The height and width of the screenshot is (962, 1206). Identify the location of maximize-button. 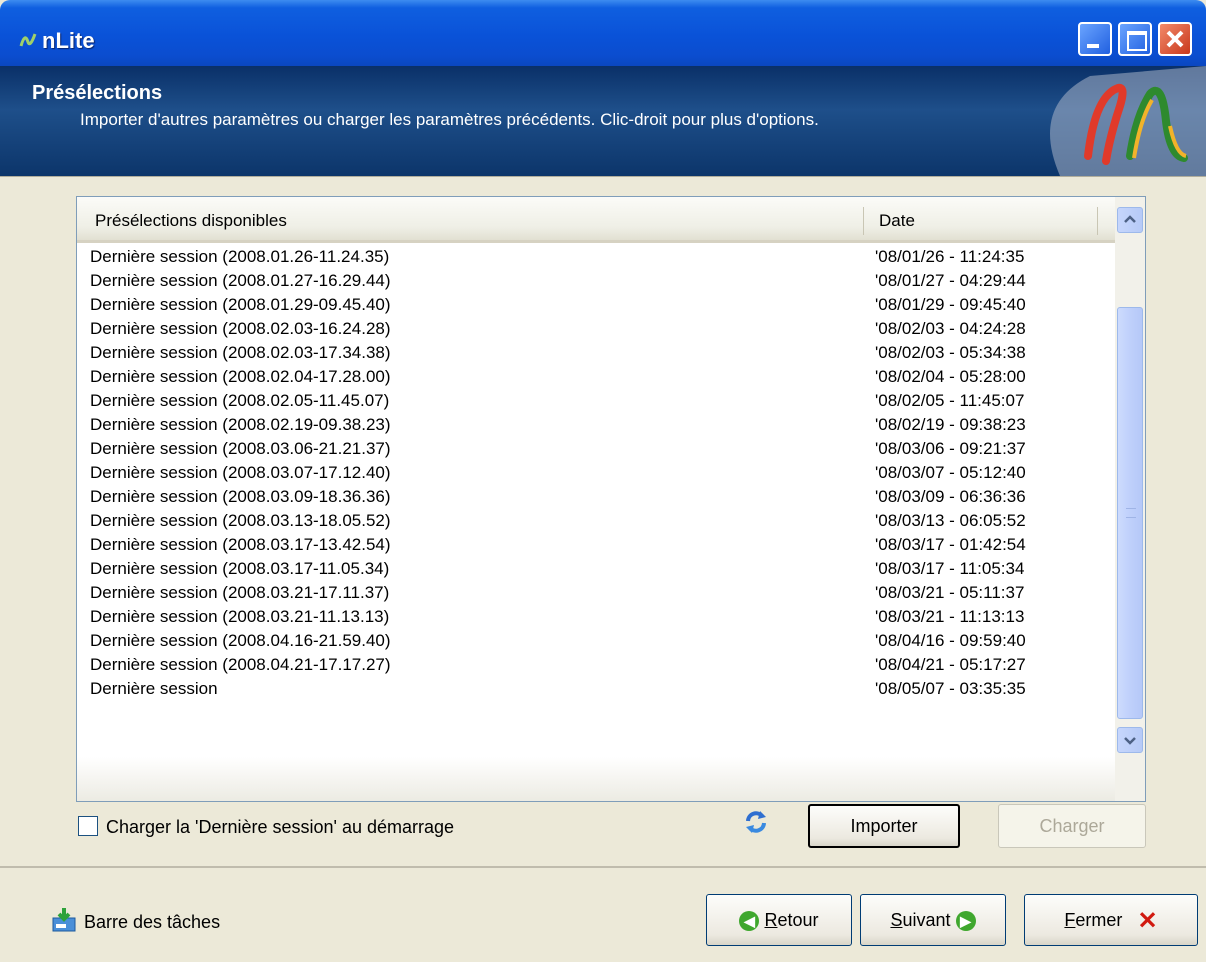
(1135, 39).